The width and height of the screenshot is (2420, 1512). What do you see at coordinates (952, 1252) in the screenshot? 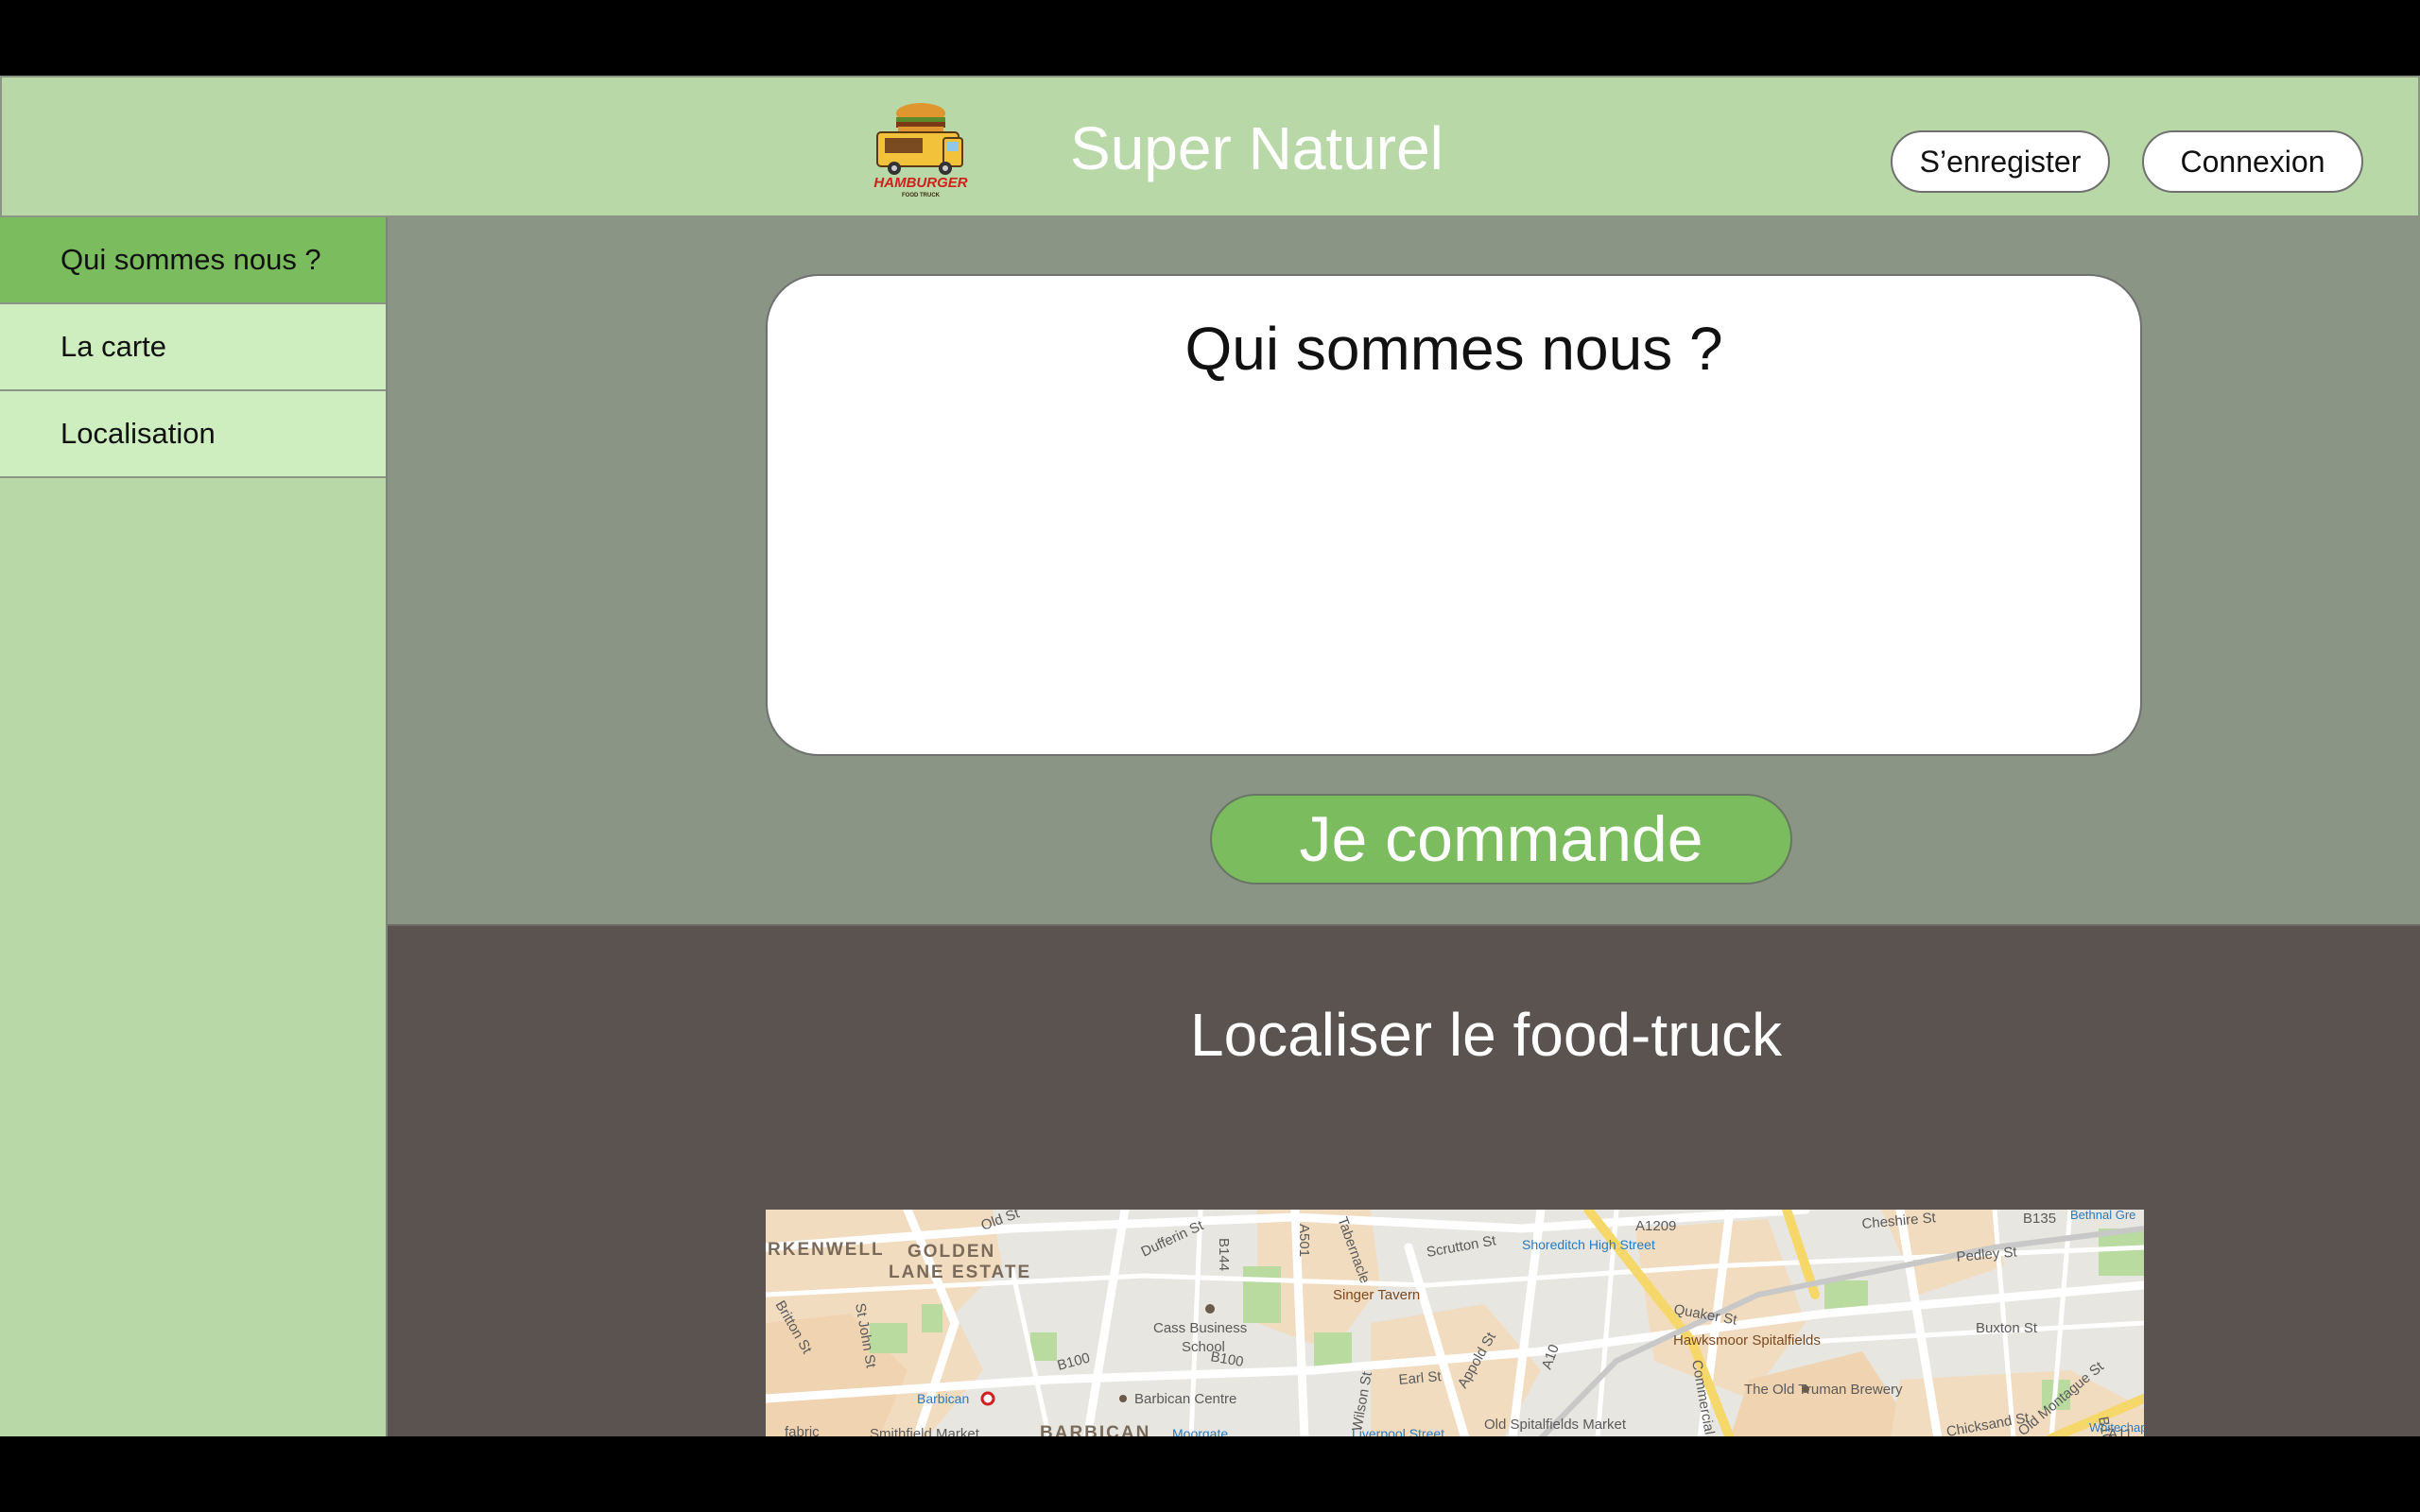
I see `svg-text: GOLDEN` at bounding box center [952, 1252].